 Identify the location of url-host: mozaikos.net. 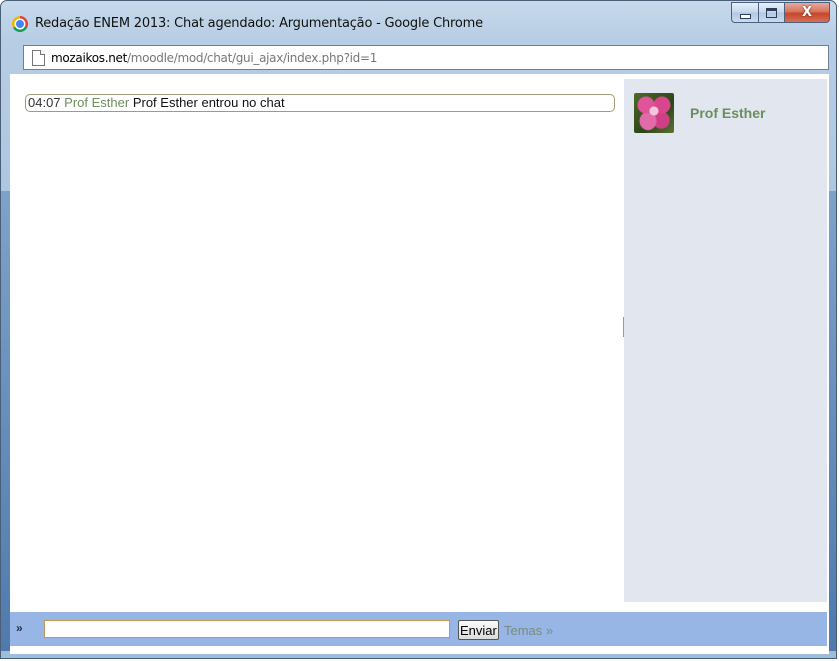
(89, 58).